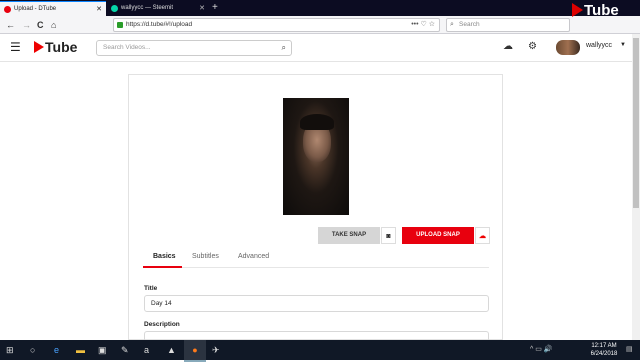 This screenshot has width=640, height=362. What do you see at coordinates (159, 24) in the screenshot?
I see `url-text: https://d.tube/#!/upload` at bounding box center [159, 24].